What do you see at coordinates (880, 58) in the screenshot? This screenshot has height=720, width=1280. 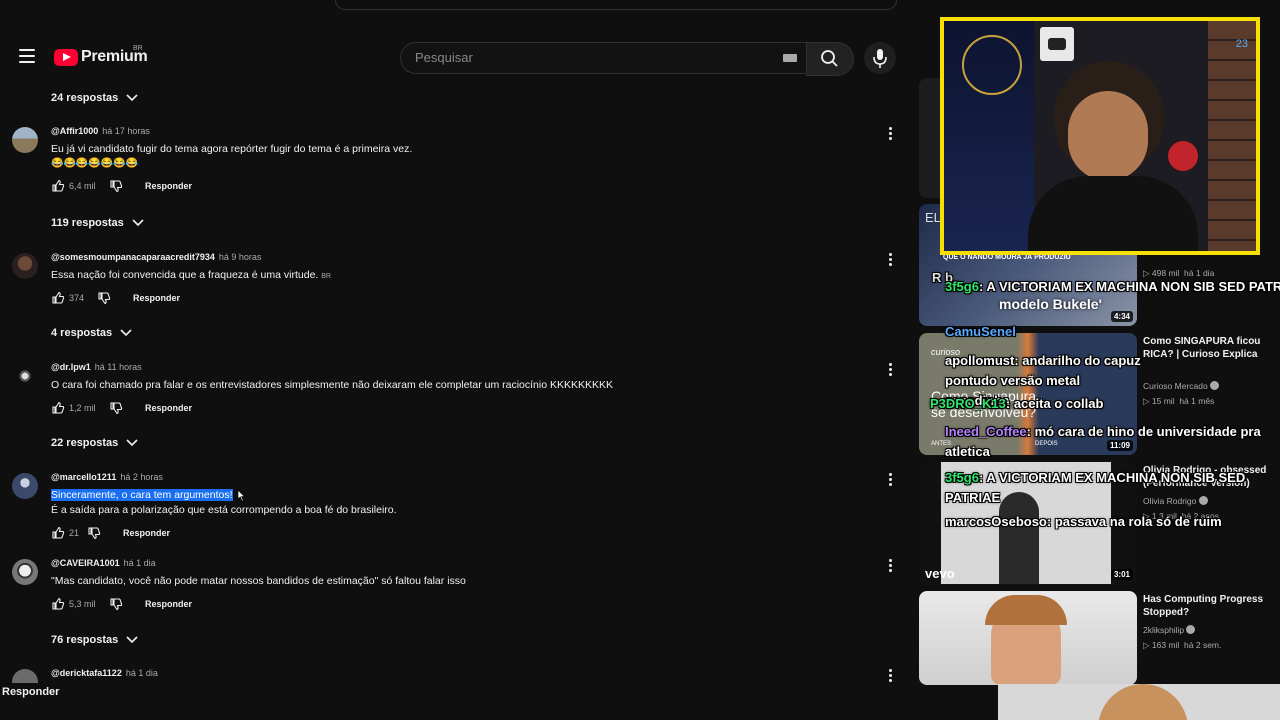 I see `voice-search-button` at bounding box center [880, 58].